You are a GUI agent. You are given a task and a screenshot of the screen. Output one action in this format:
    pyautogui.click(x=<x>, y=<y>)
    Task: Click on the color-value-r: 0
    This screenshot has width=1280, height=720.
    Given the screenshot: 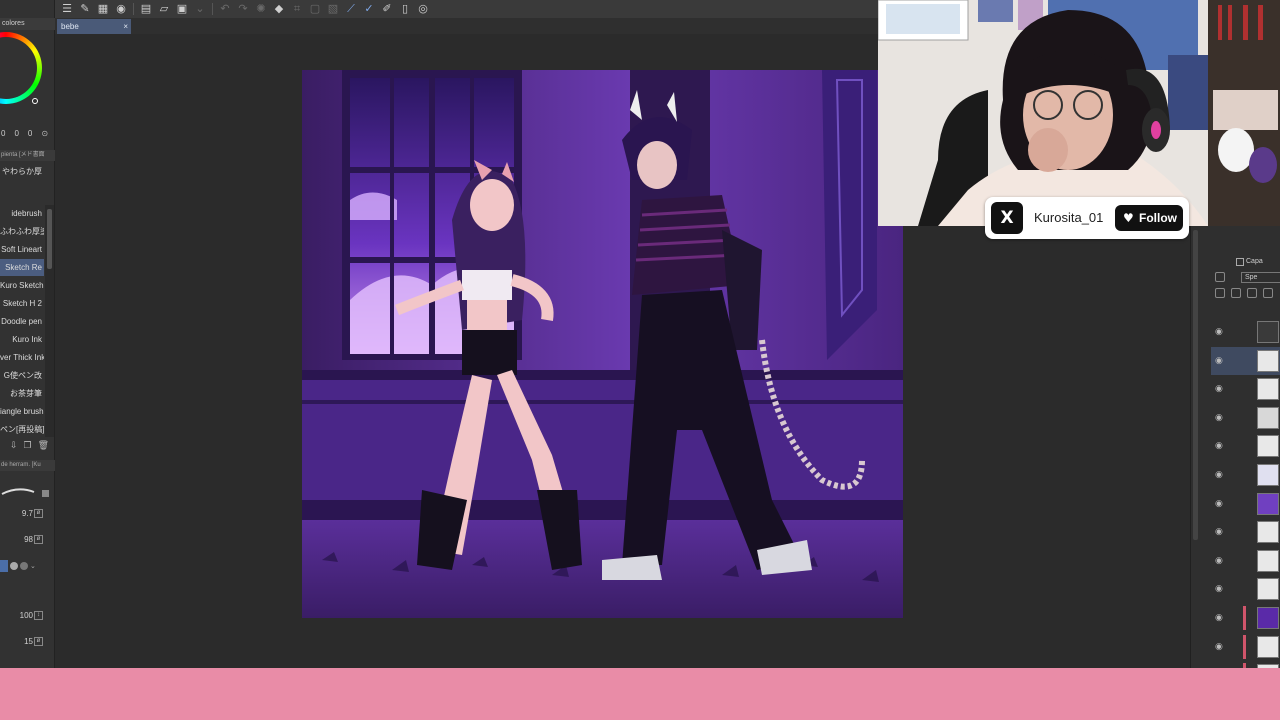 What is the action you would take?
    pyautogui.click(x=3, y=135)
    